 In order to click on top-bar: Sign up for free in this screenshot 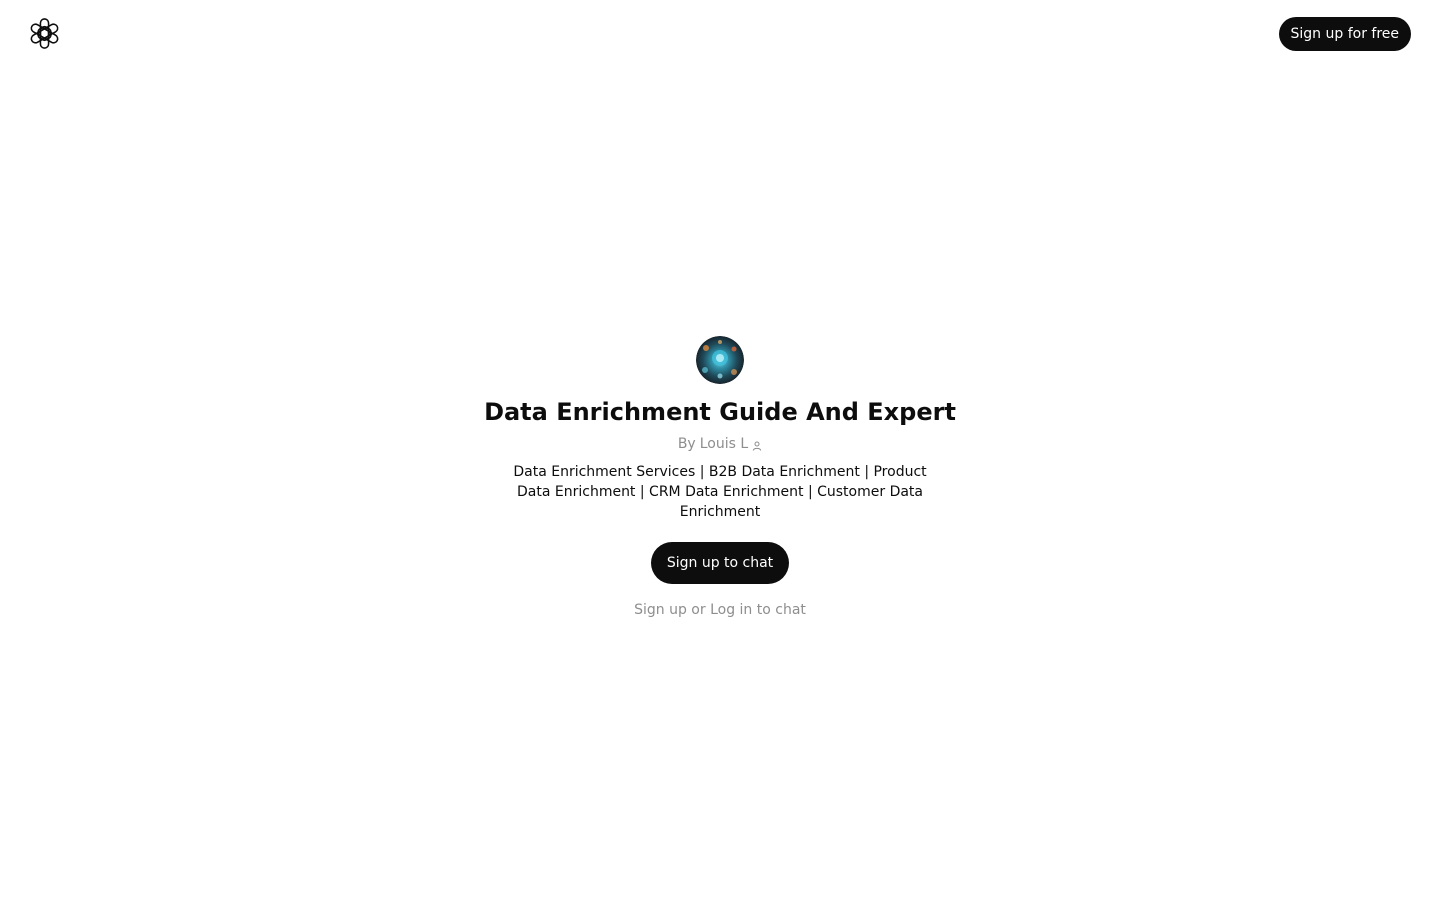, I will do `click(720, 34)`.